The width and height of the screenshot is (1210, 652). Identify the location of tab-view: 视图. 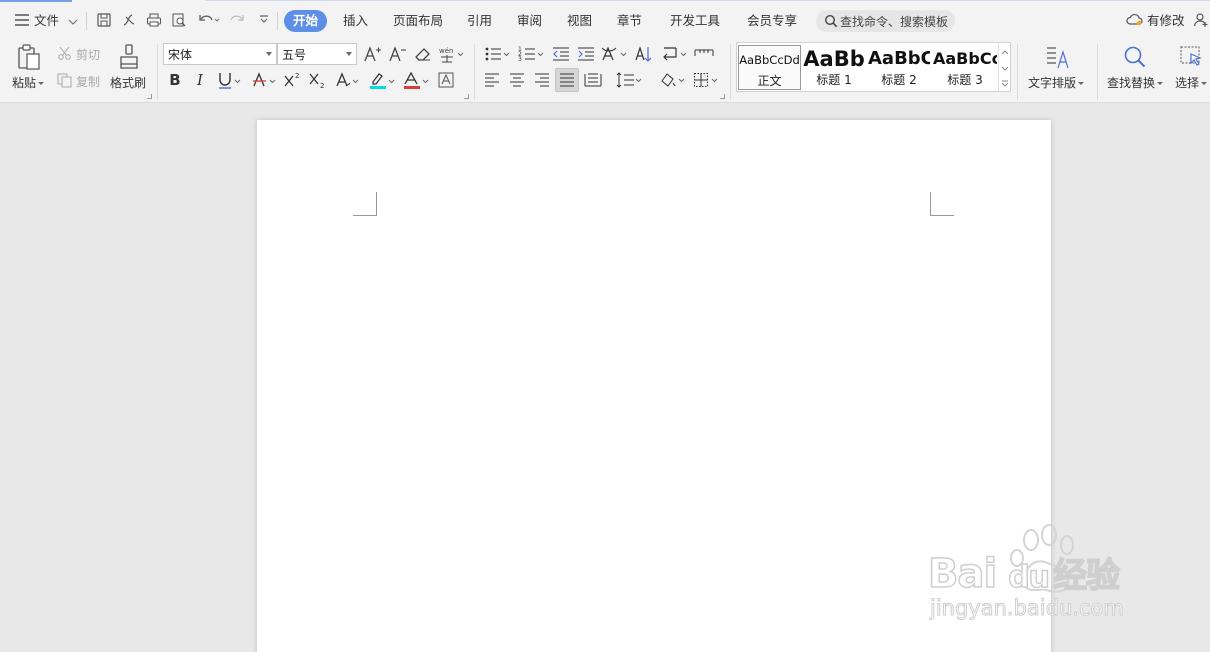
(579, 21).